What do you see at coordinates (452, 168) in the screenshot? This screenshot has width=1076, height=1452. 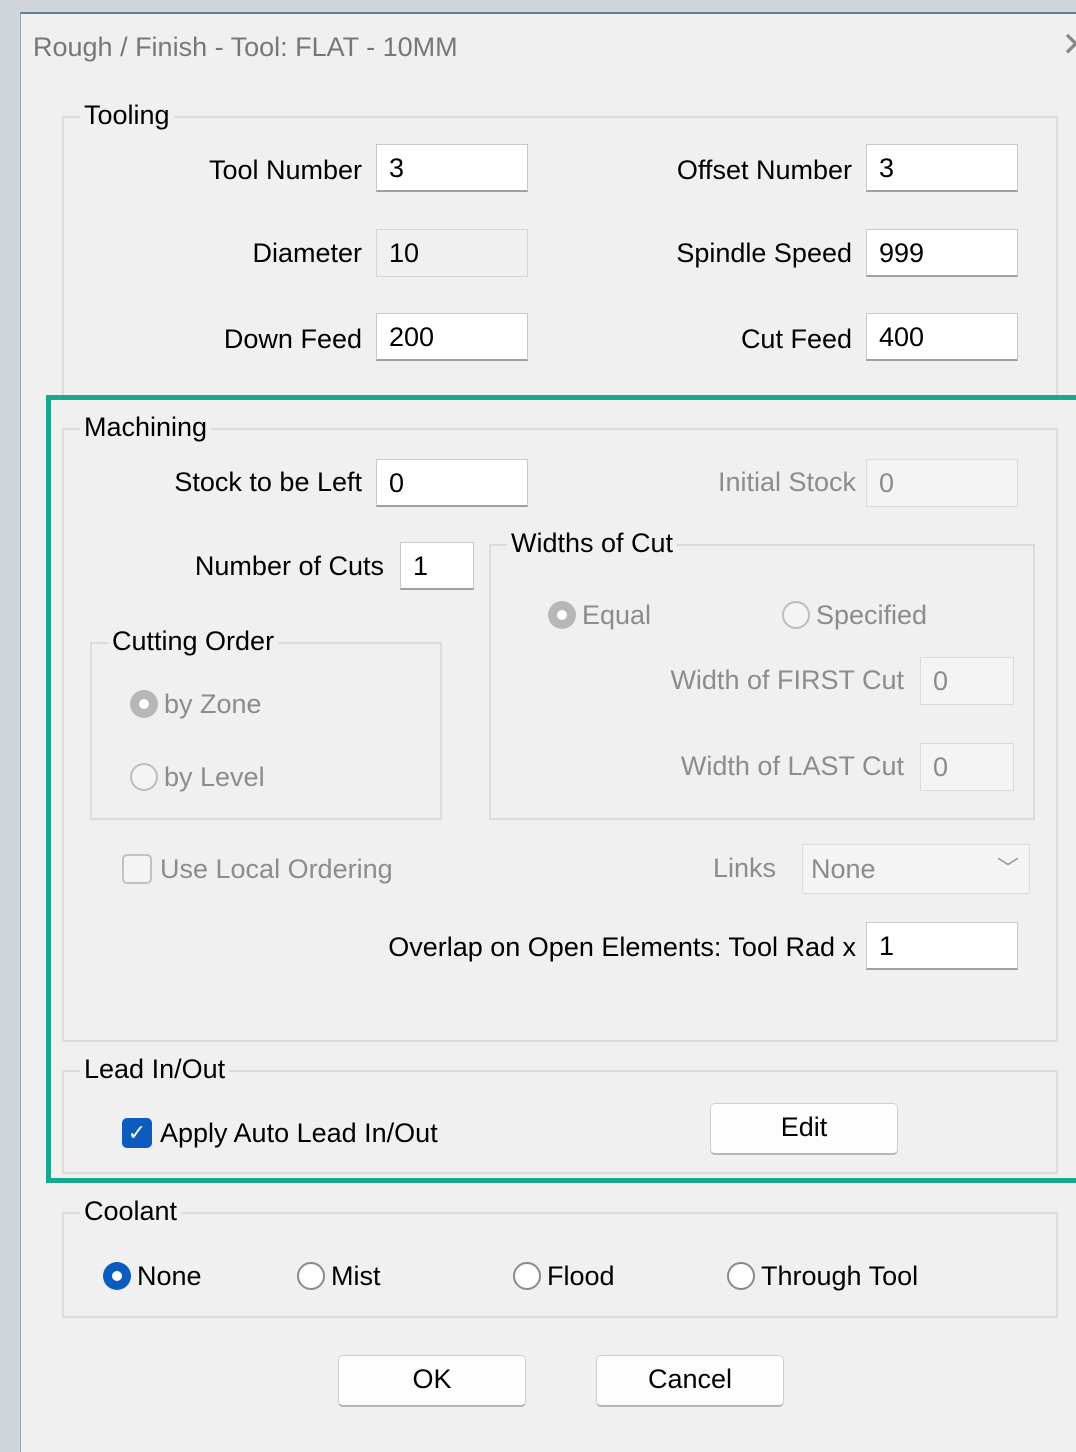 I see `tool-number-input: 3` at bounding box center [452, 168].